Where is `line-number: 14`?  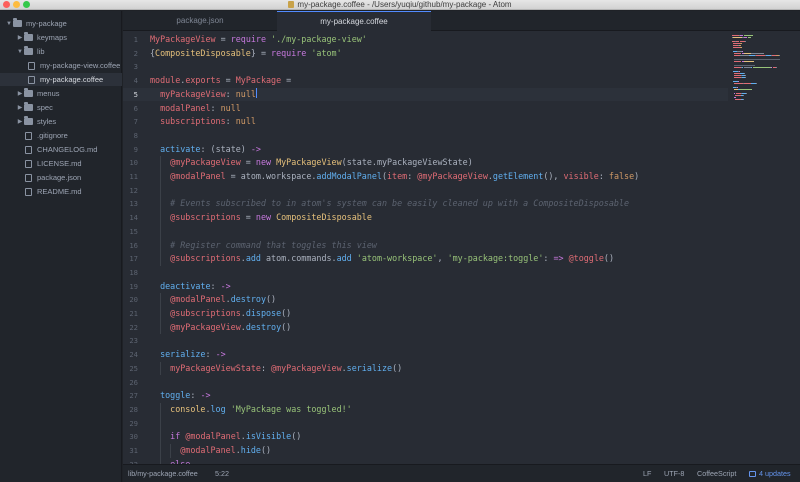 line-number: 14 is located at coordinates (133, 218).